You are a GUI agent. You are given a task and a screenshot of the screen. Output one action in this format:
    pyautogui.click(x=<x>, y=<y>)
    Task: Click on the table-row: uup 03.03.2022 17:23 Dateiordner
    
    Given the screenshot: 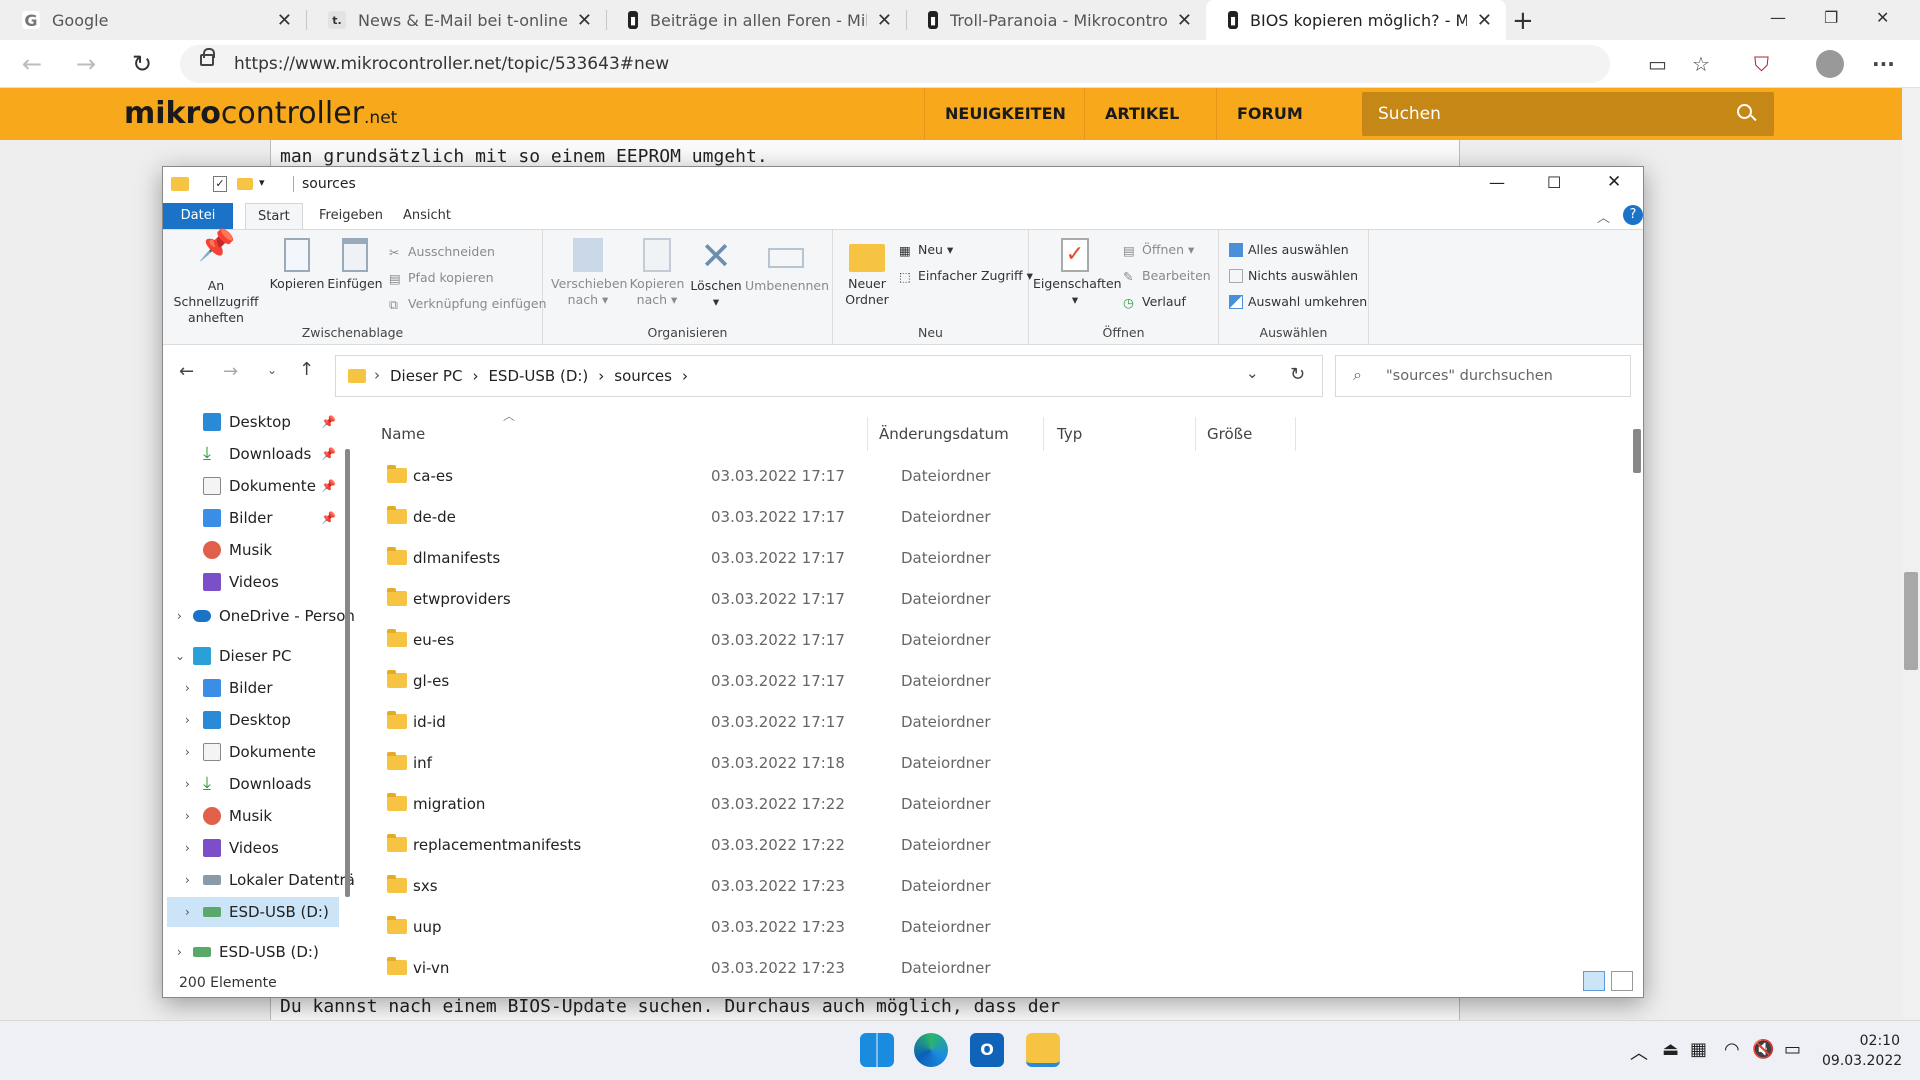 What is the action you would take?
    pyautogui.click(x=963, y=928)
    